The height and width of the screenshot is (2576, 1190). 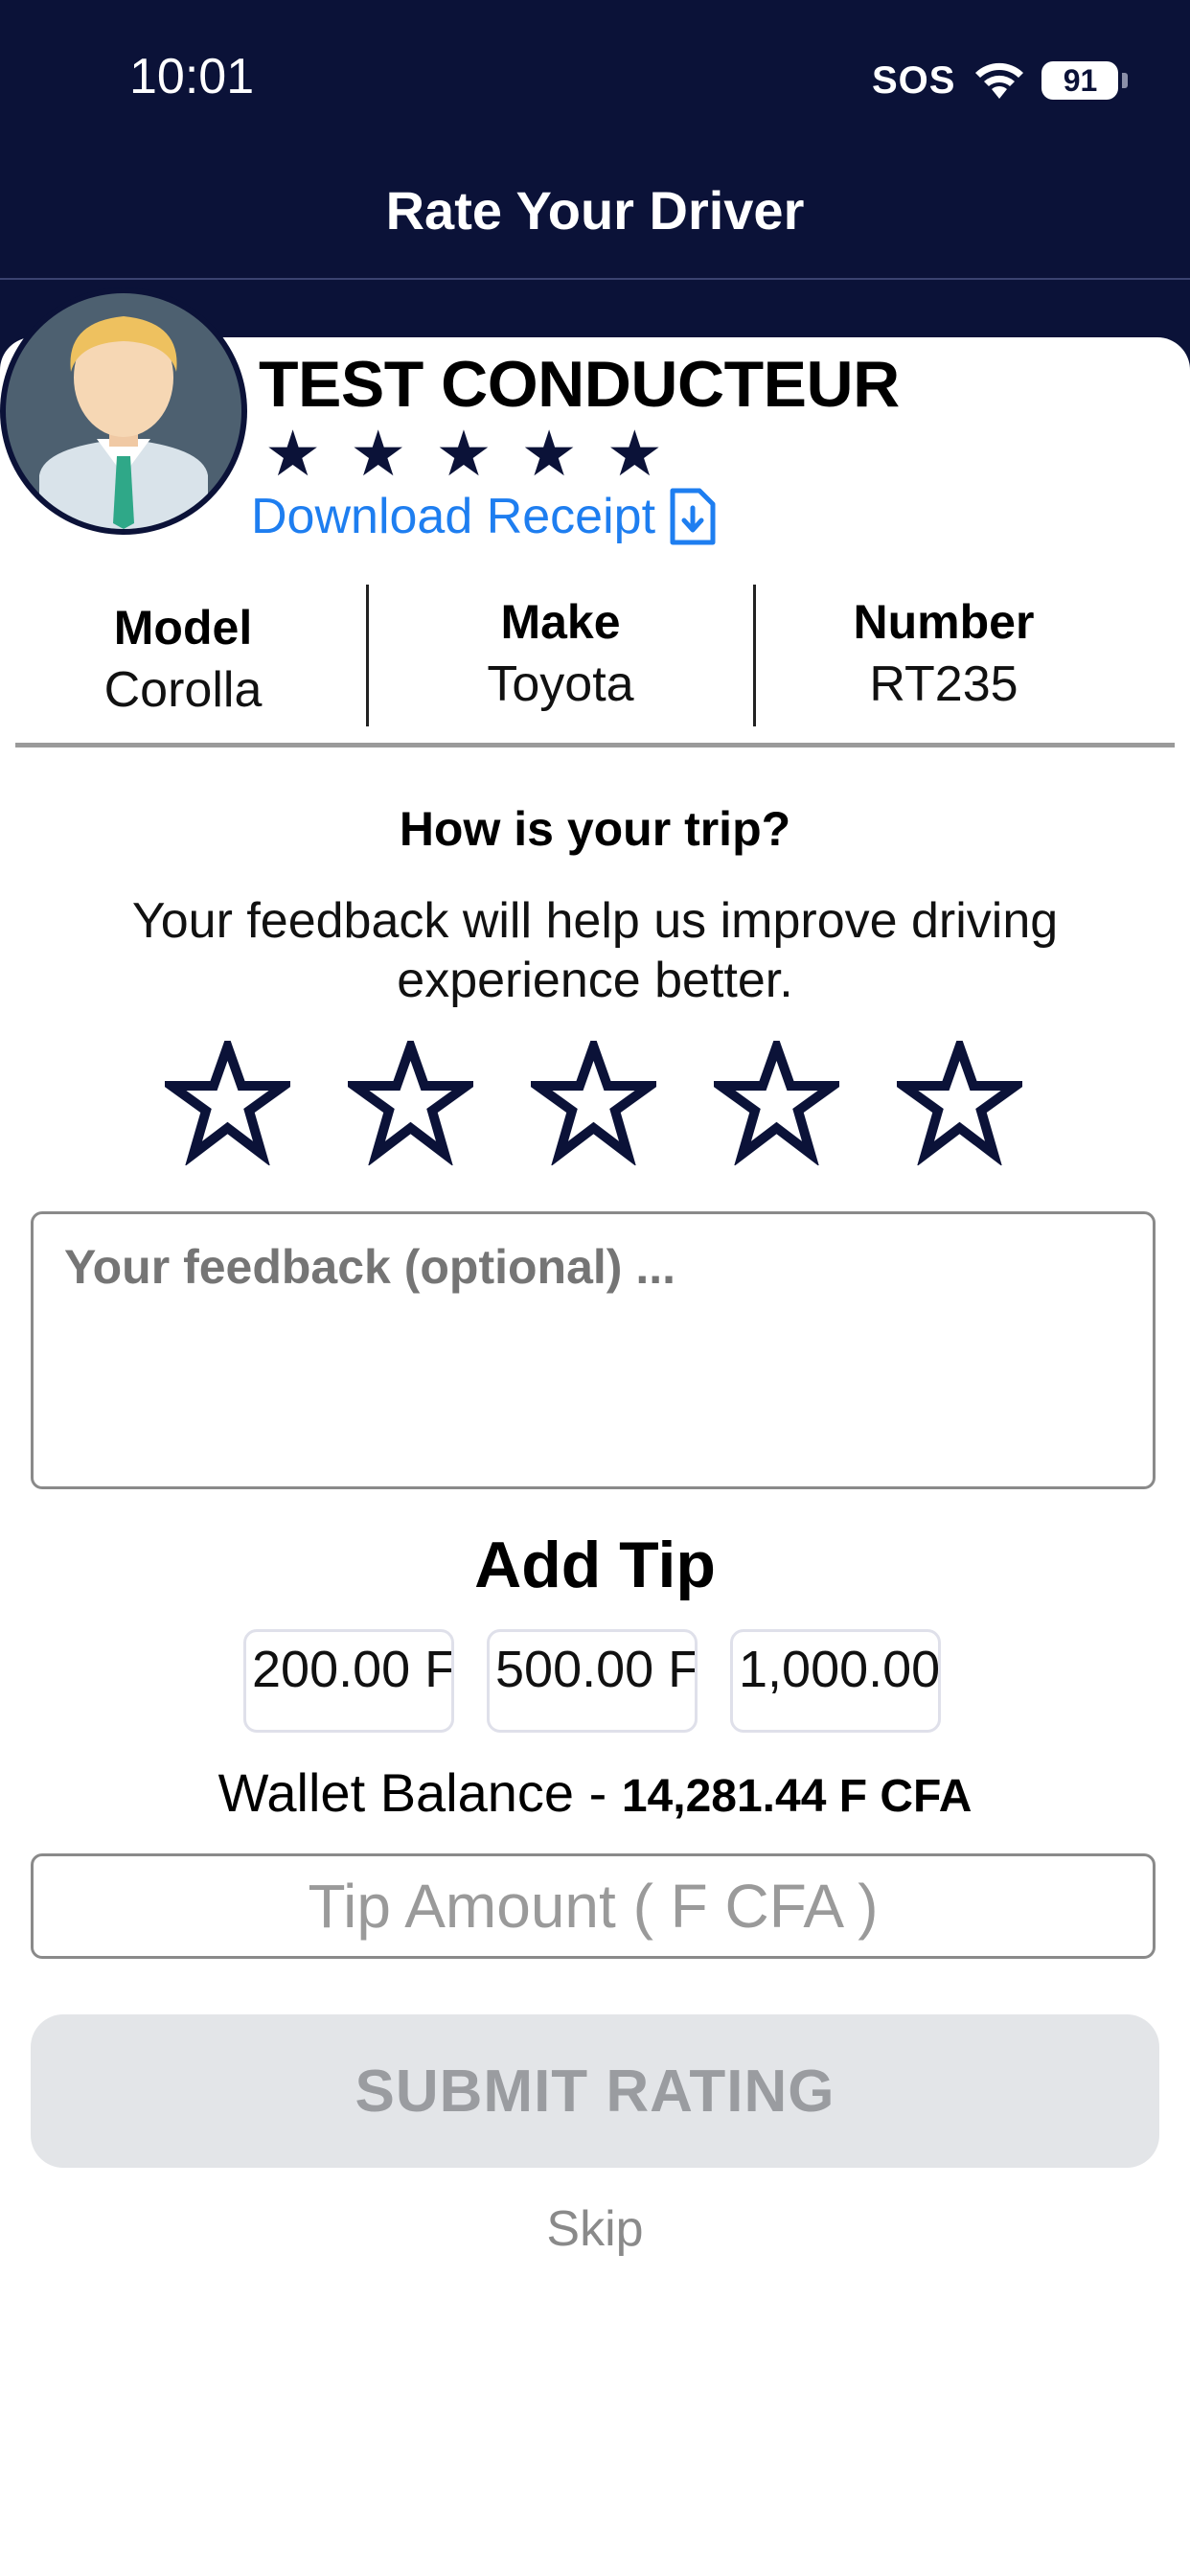 I want to click on car-model-value: Corolla, so click(x=183, y=690).